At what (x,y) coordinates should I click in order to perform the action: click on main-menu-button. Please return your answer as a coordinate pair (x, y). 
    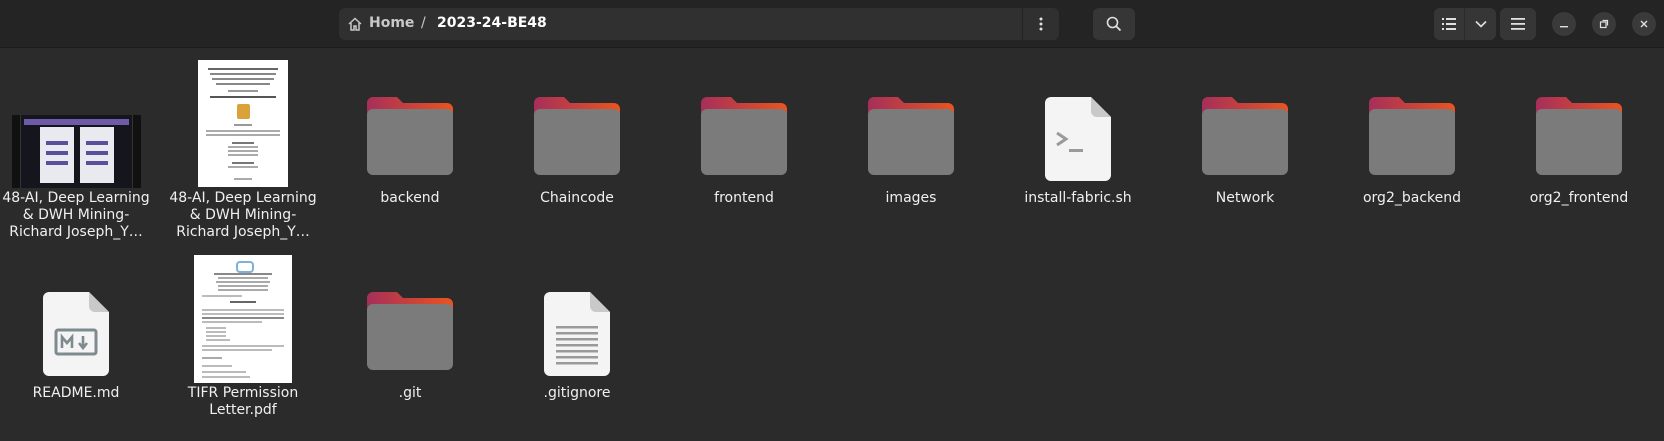
    Looking at the image, I should click on (1518, 24).